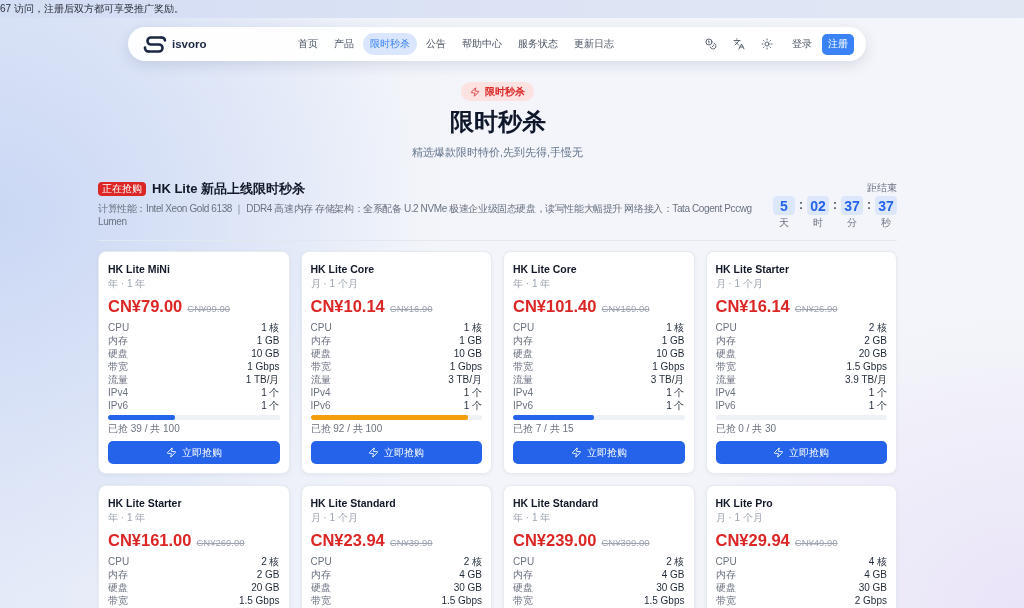 The height and width of the screenshot is (608, 1024). Describe the element at coordinates (593, 44) in the screenshot. I see `nav-link: 更新日志` at that location.